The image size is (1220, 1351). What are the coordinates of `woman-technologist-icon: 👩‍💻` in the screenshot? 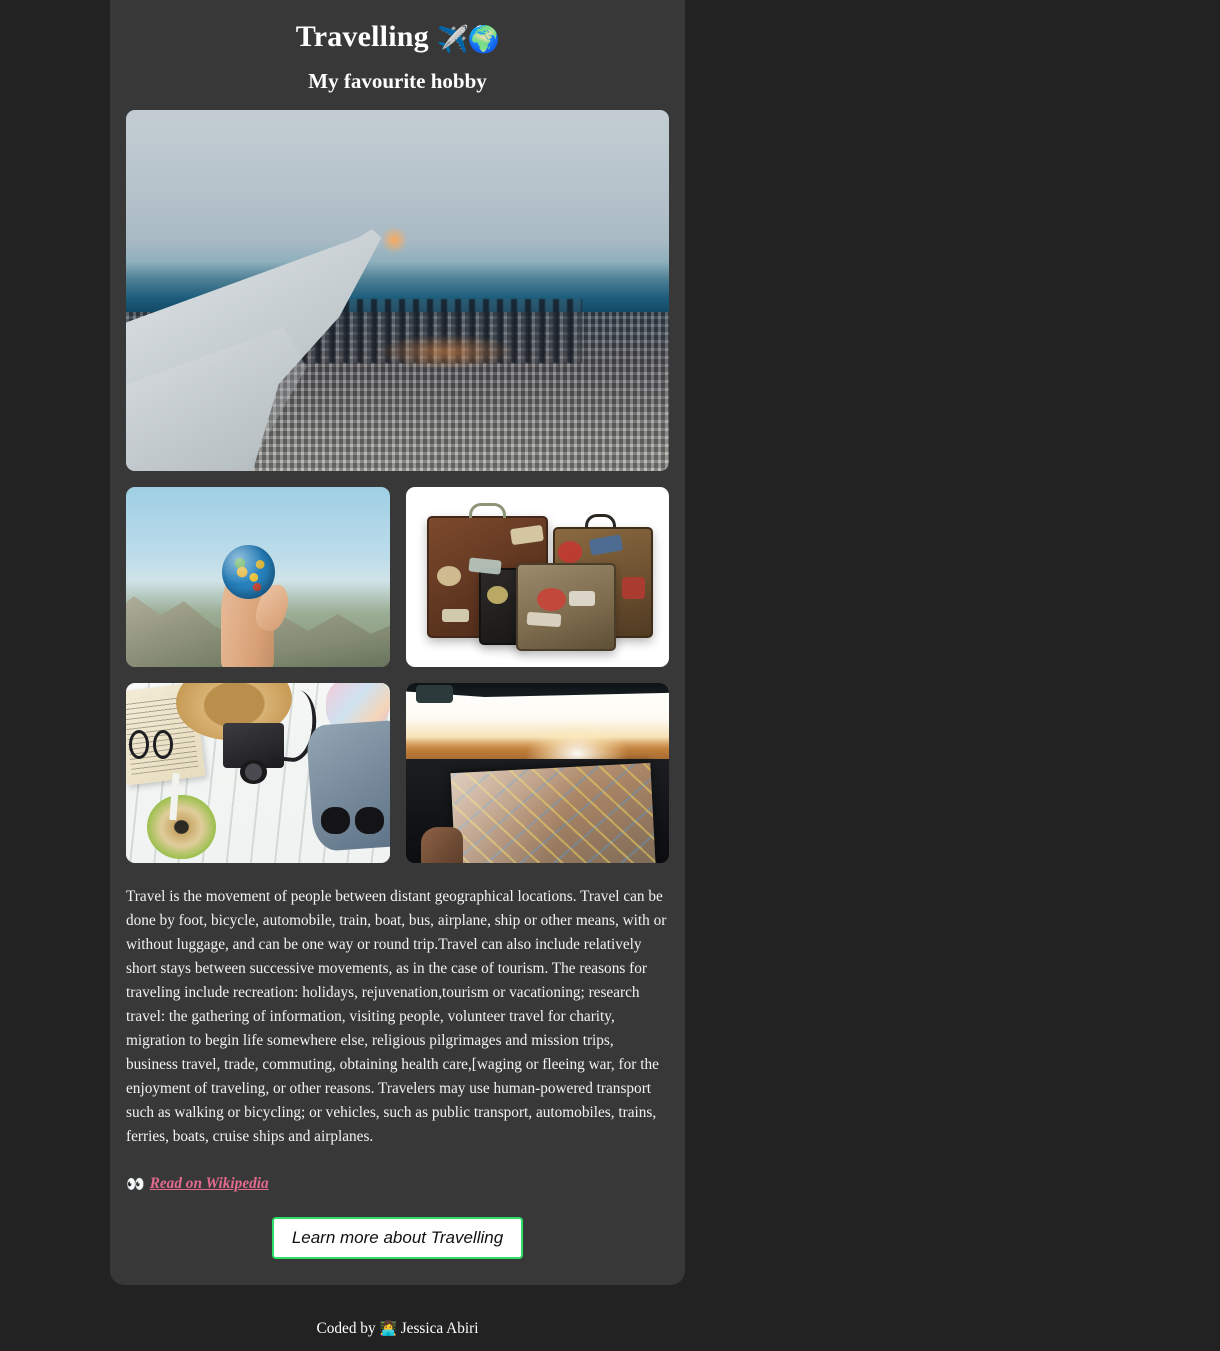 It's located at (388, 1329).